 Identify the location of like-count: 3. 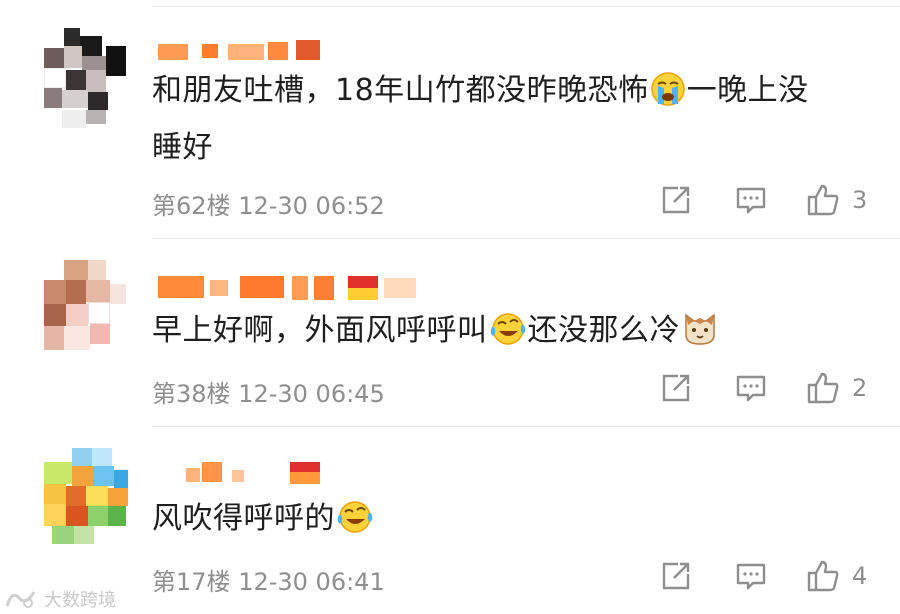
(860, 200).